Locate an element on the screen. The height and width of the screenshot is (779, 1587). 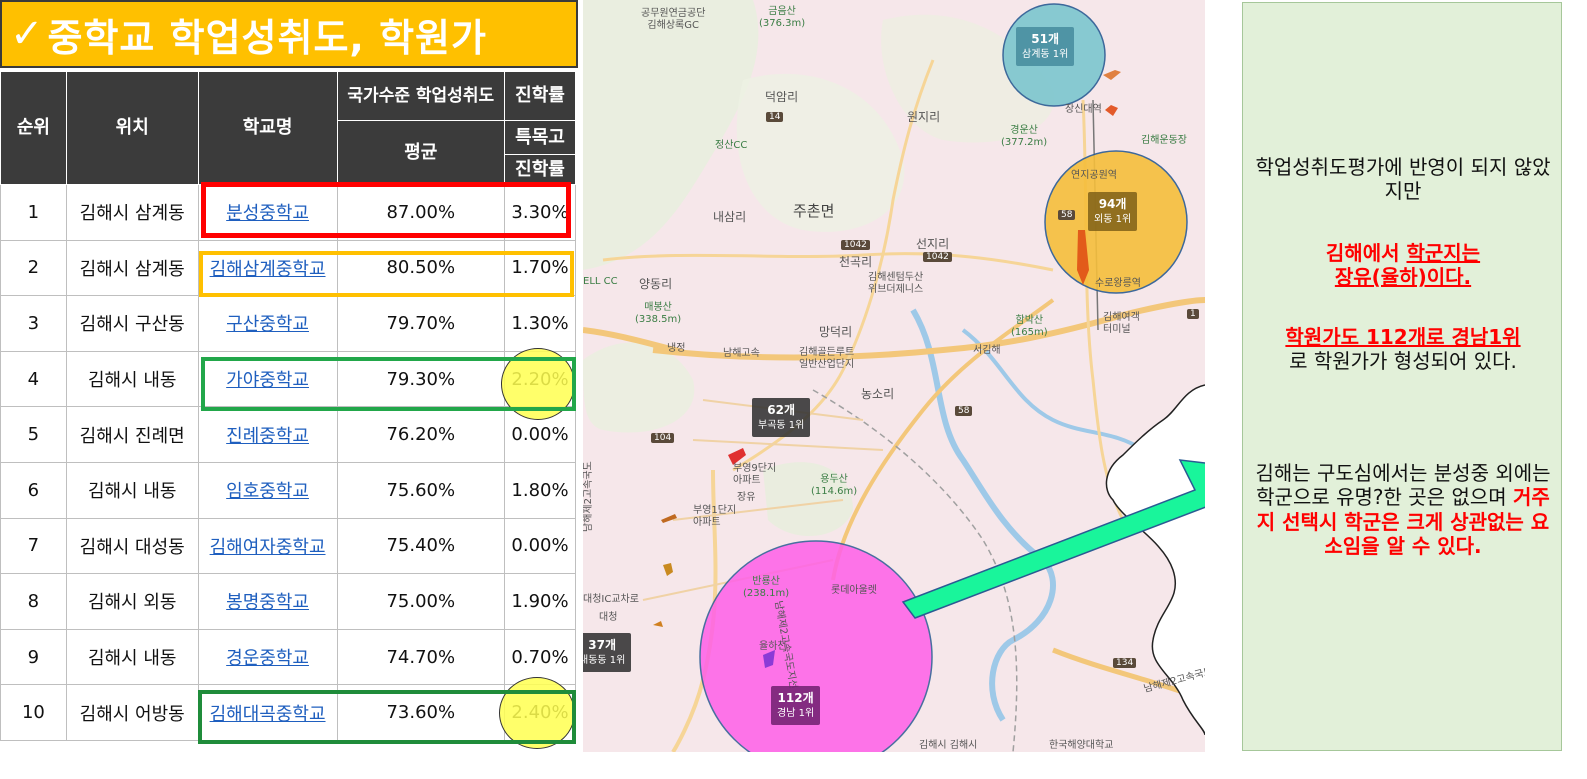
location-cell: 김해시 진례면 is located at coordinates (132, 434).